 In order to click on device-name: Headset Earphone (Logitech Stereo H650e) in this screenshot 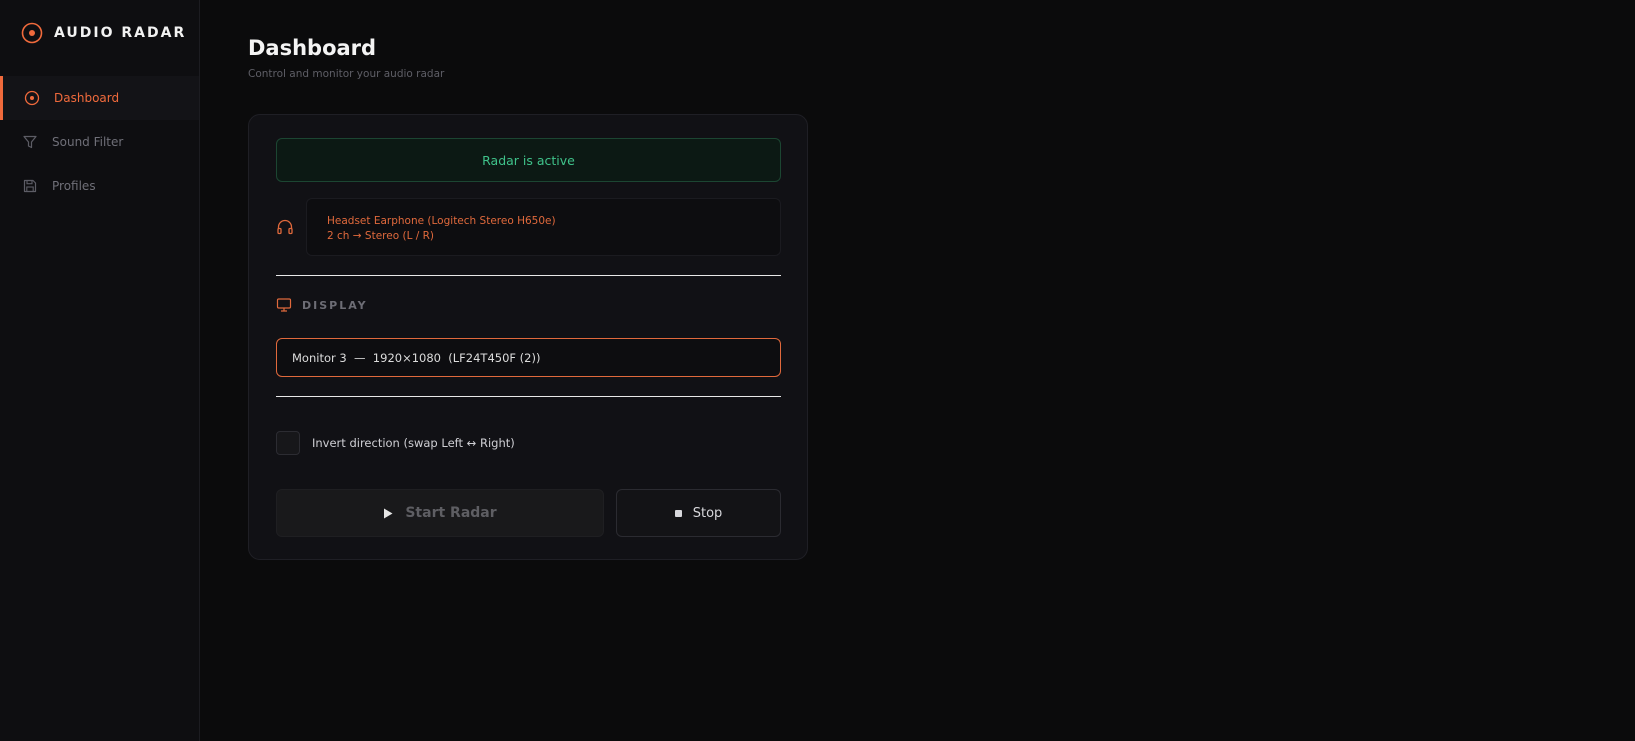, I will do `click(441, 221)`.